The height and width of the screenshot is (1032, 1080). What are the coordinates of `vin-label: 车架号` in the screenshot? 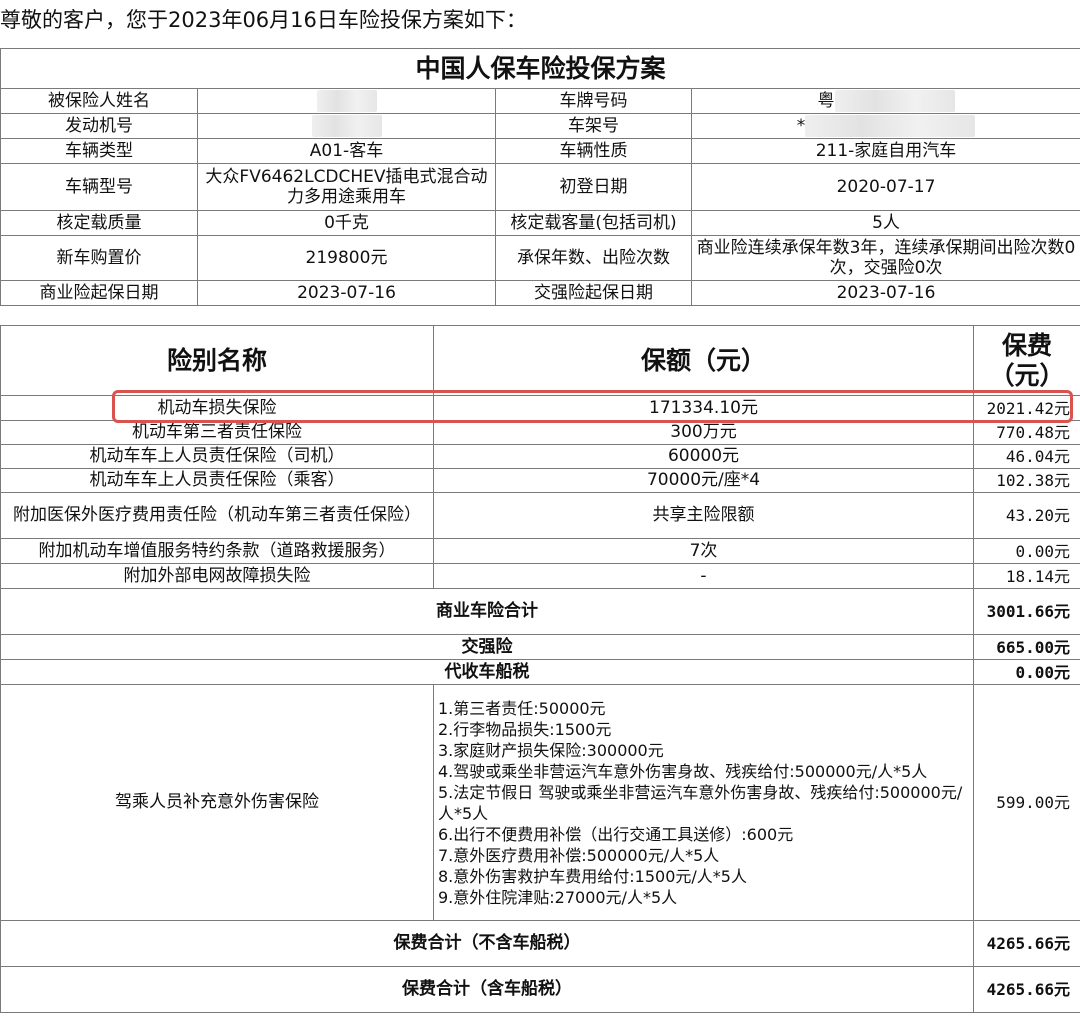 It's located at (593, 126).